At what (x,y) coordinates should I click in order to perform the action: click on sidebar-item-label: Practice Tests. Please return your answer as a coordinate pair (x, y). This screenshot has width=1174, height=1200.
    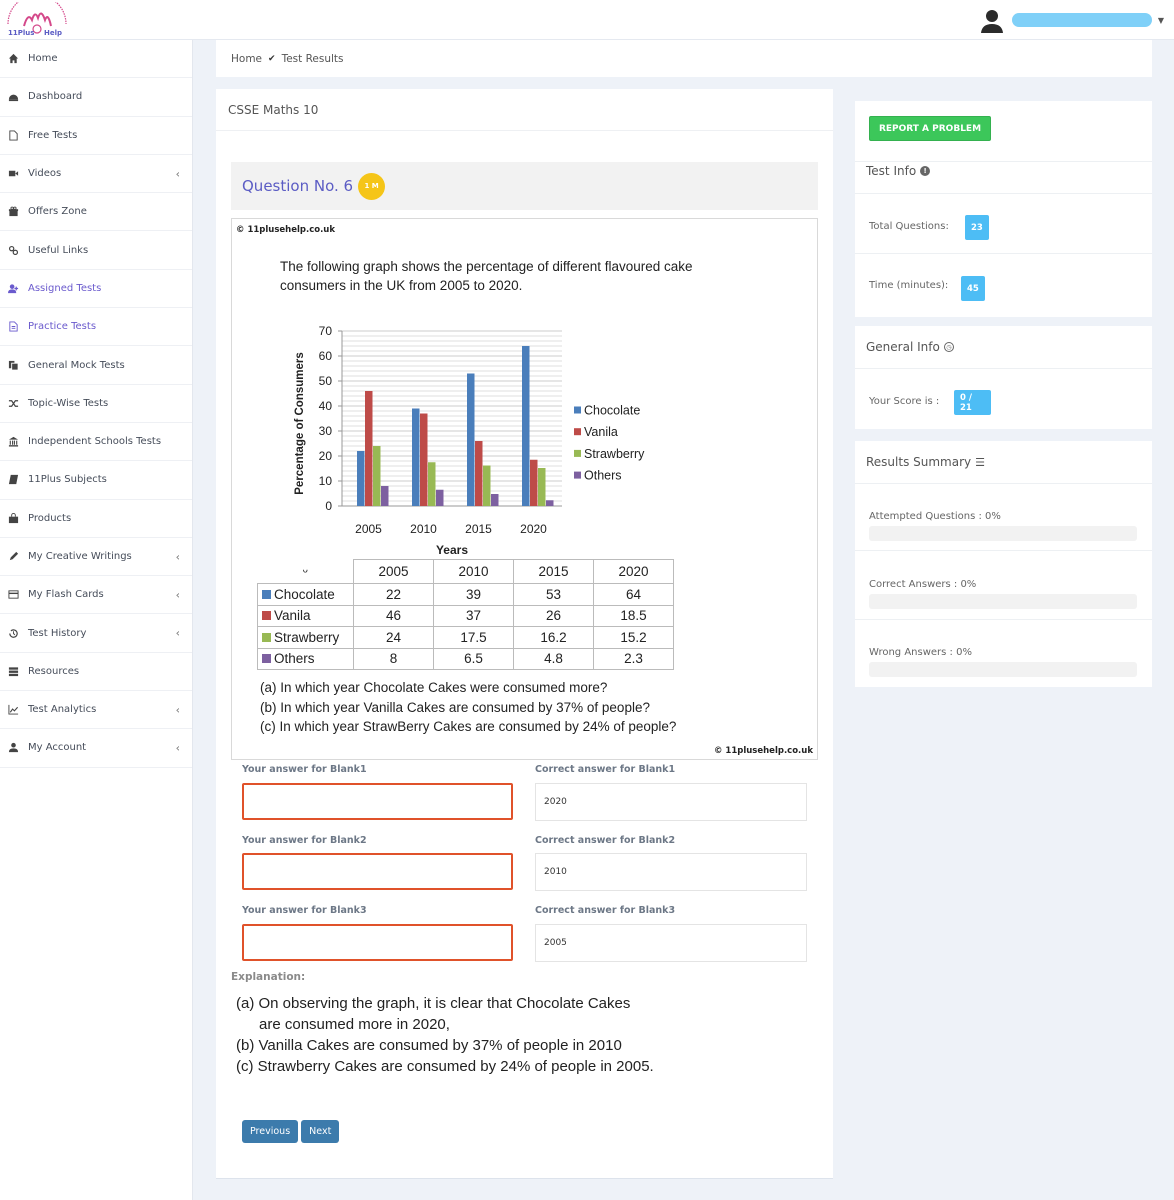
    Looking at the image, I should click on (62, 327).